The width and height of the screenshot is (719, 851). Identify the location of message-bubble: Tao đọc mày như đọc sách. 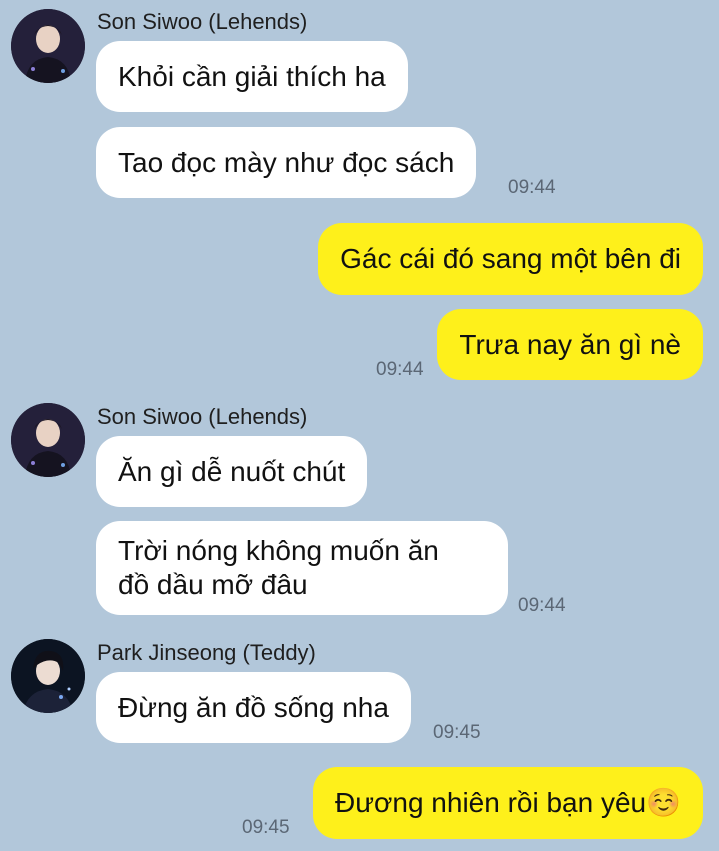
(286, 162).